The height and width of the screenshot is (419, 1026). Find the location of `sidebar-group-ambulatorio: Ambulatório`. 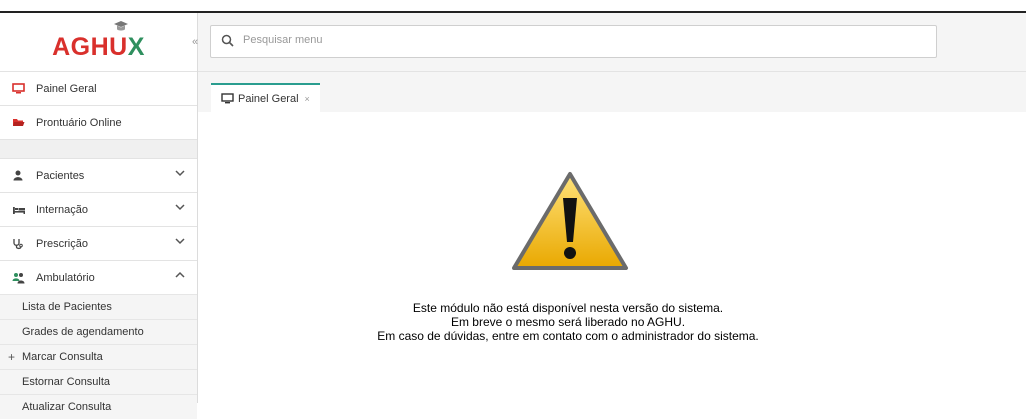

sidebar-group-ambulatorio: Ambulatório is located at coordinates (98, 277).